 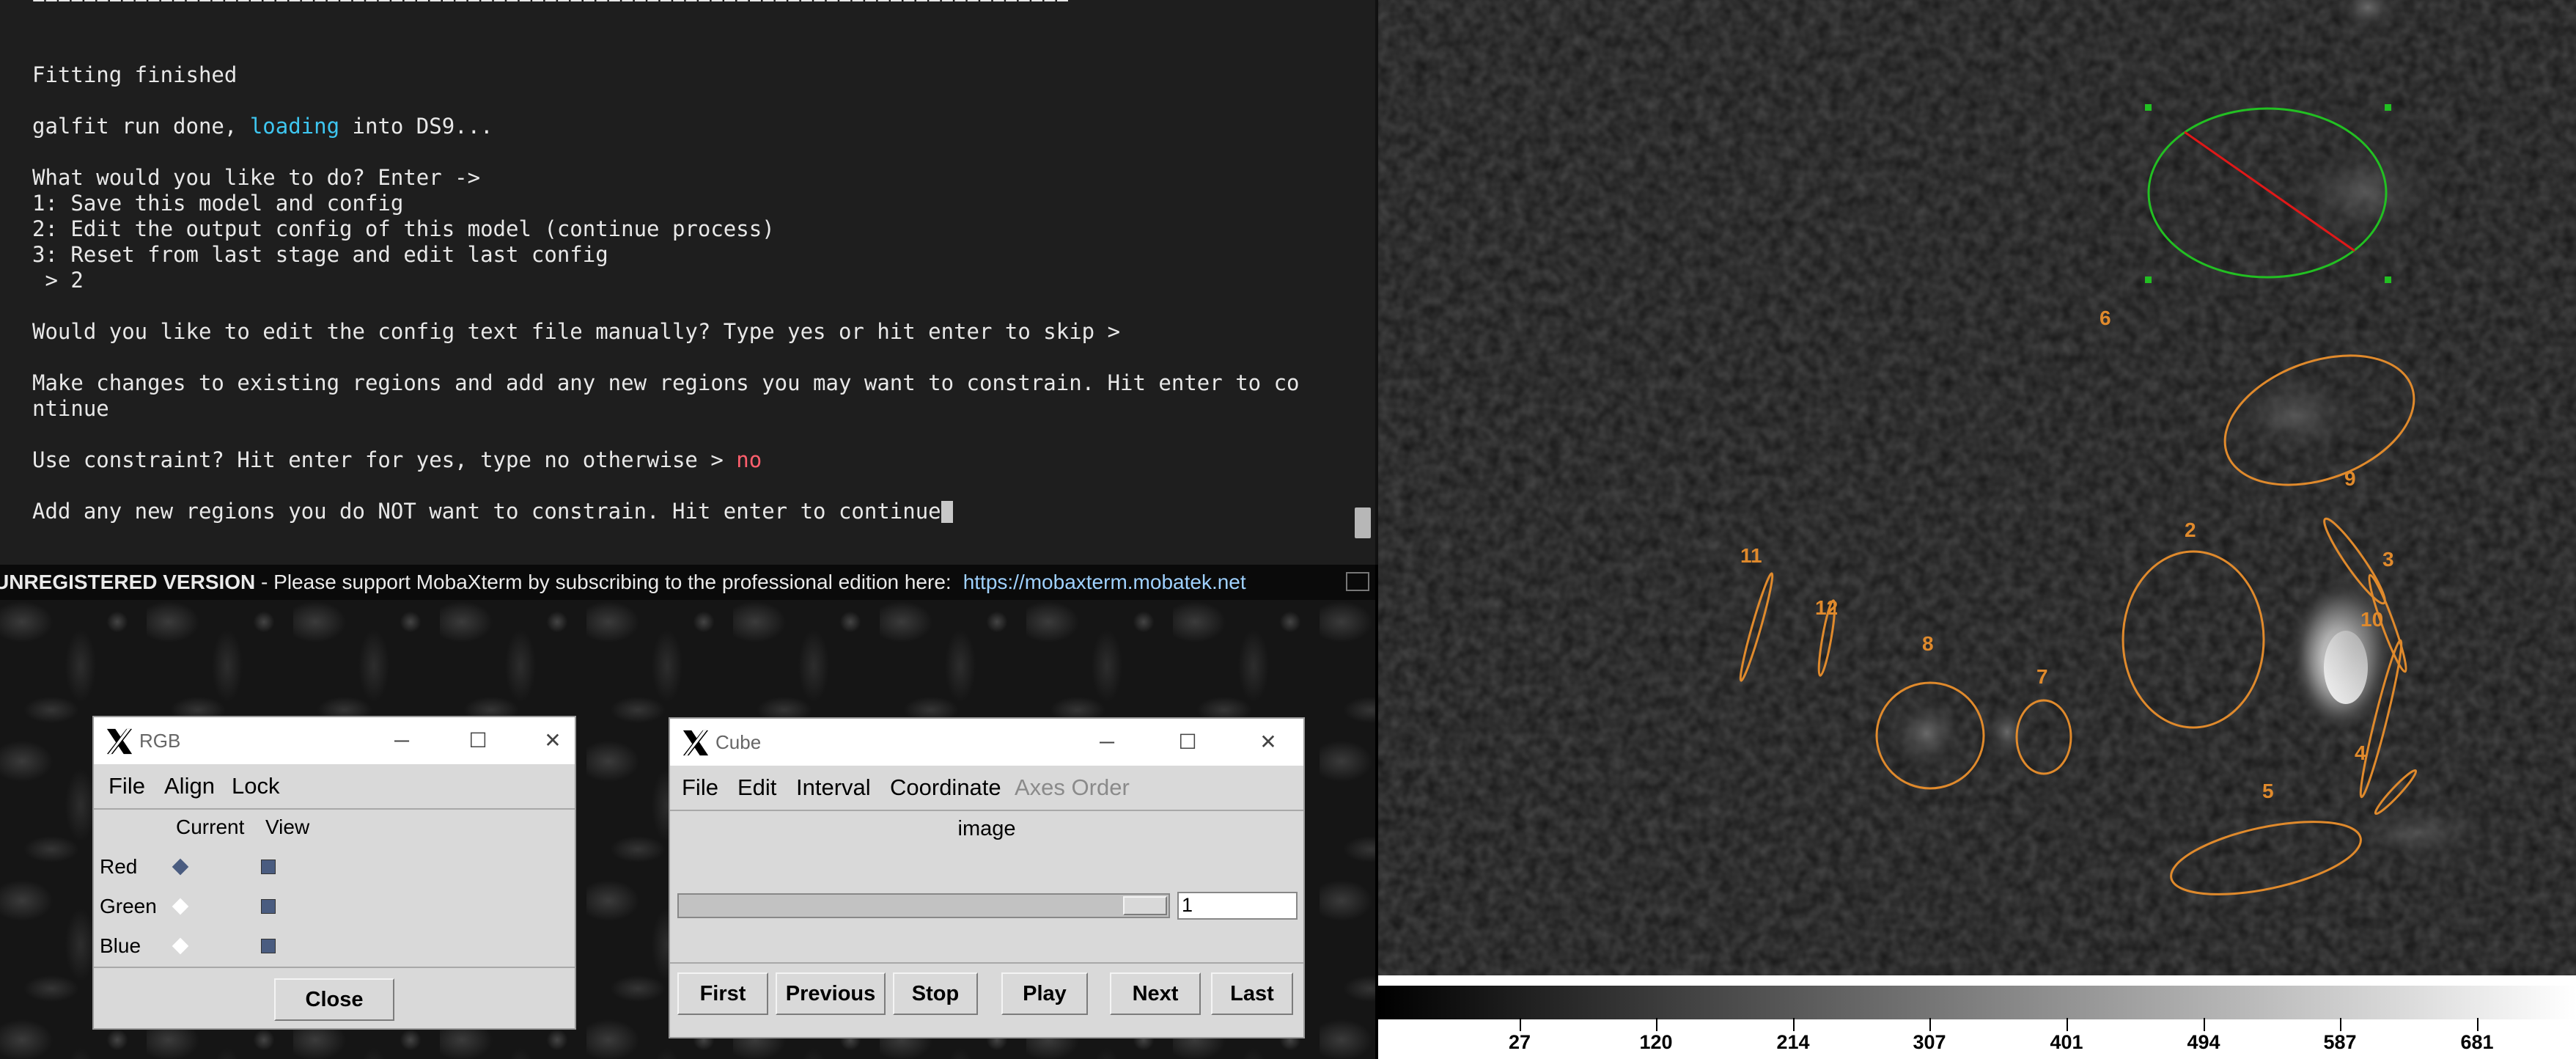 What do you see at coordinates (135, 74) in the screenshot?
I see `terminal-line: Fitting finished` at bounding box center [135, 74].